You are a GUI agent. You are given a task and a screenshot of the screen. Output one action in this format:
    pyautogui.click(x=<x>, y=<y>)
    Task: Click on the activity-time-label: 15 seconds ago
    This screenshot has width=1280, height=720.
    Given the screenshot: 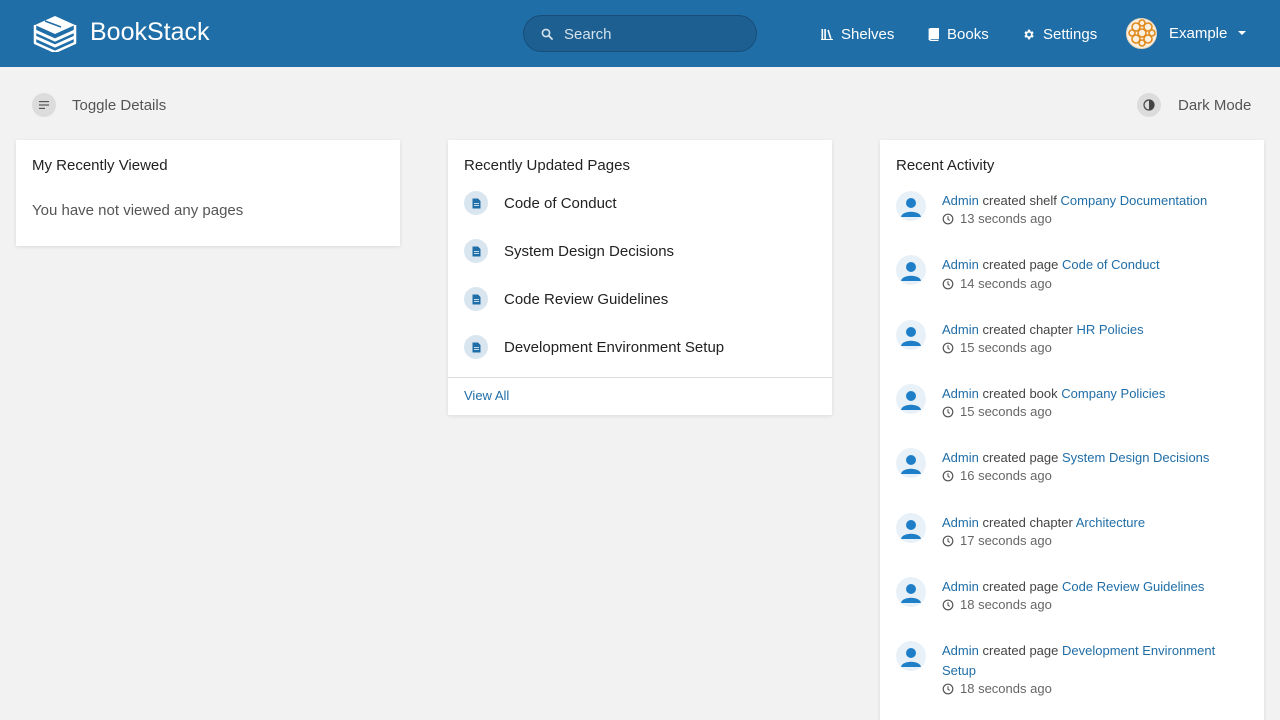 What is the action you would take?
    pyautogui.click(x=1006, y=411)
    